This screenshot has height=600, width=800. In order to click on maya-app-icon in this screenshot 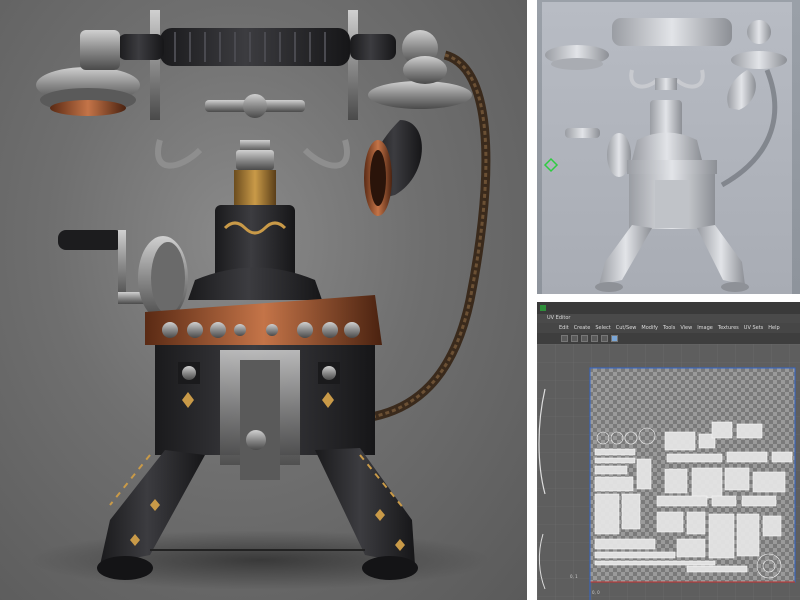, I will do `click(543, 307)`.